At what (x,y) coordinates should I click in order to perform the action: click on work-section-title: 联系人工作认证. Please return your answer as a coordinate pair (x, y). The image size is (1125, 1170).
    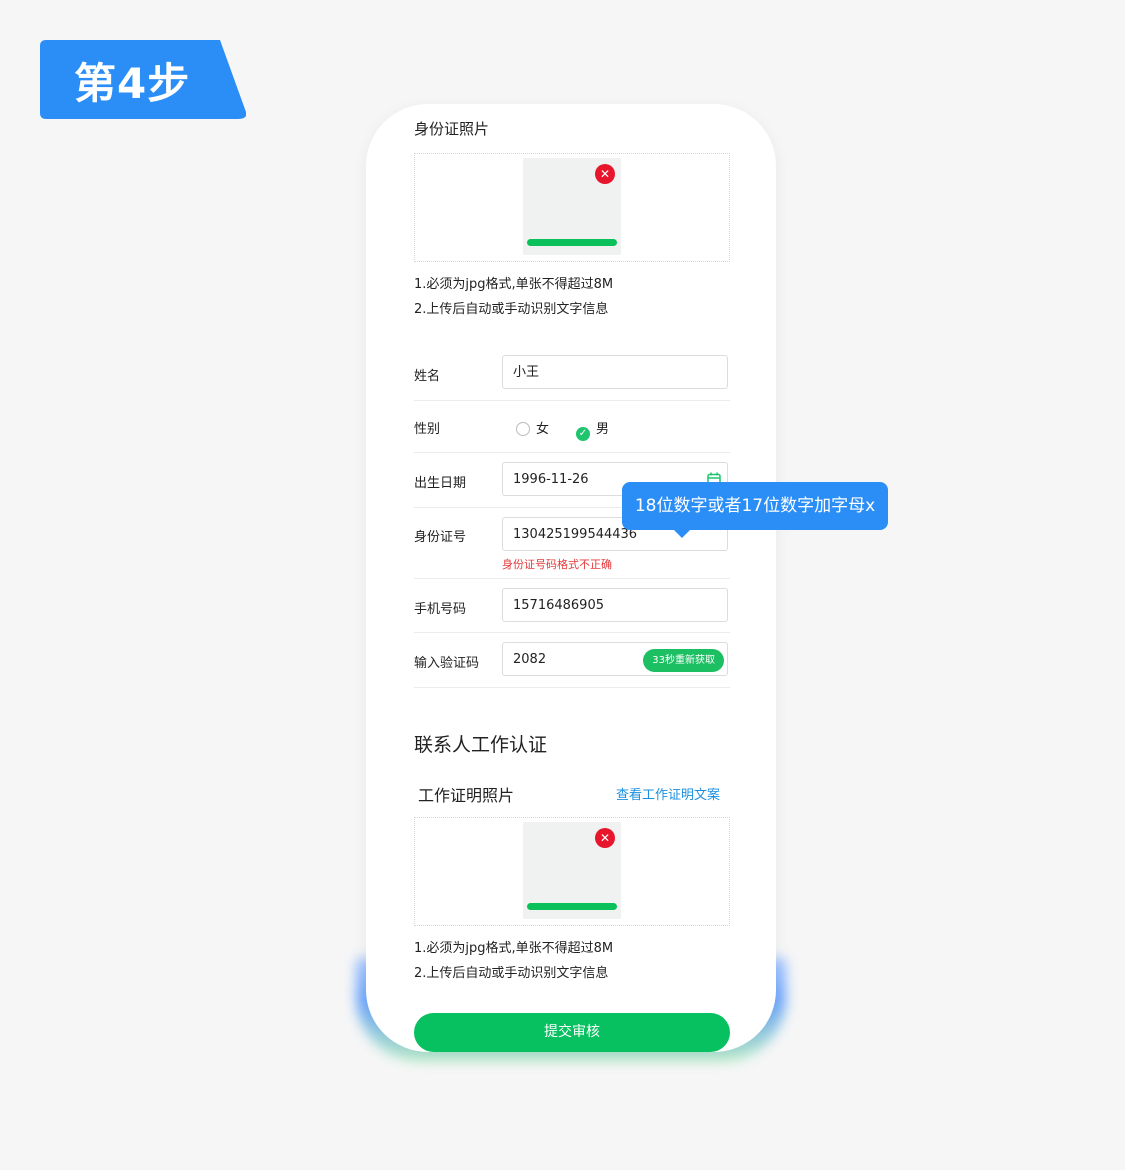
    Looking at the image, I should click on (481, 745).